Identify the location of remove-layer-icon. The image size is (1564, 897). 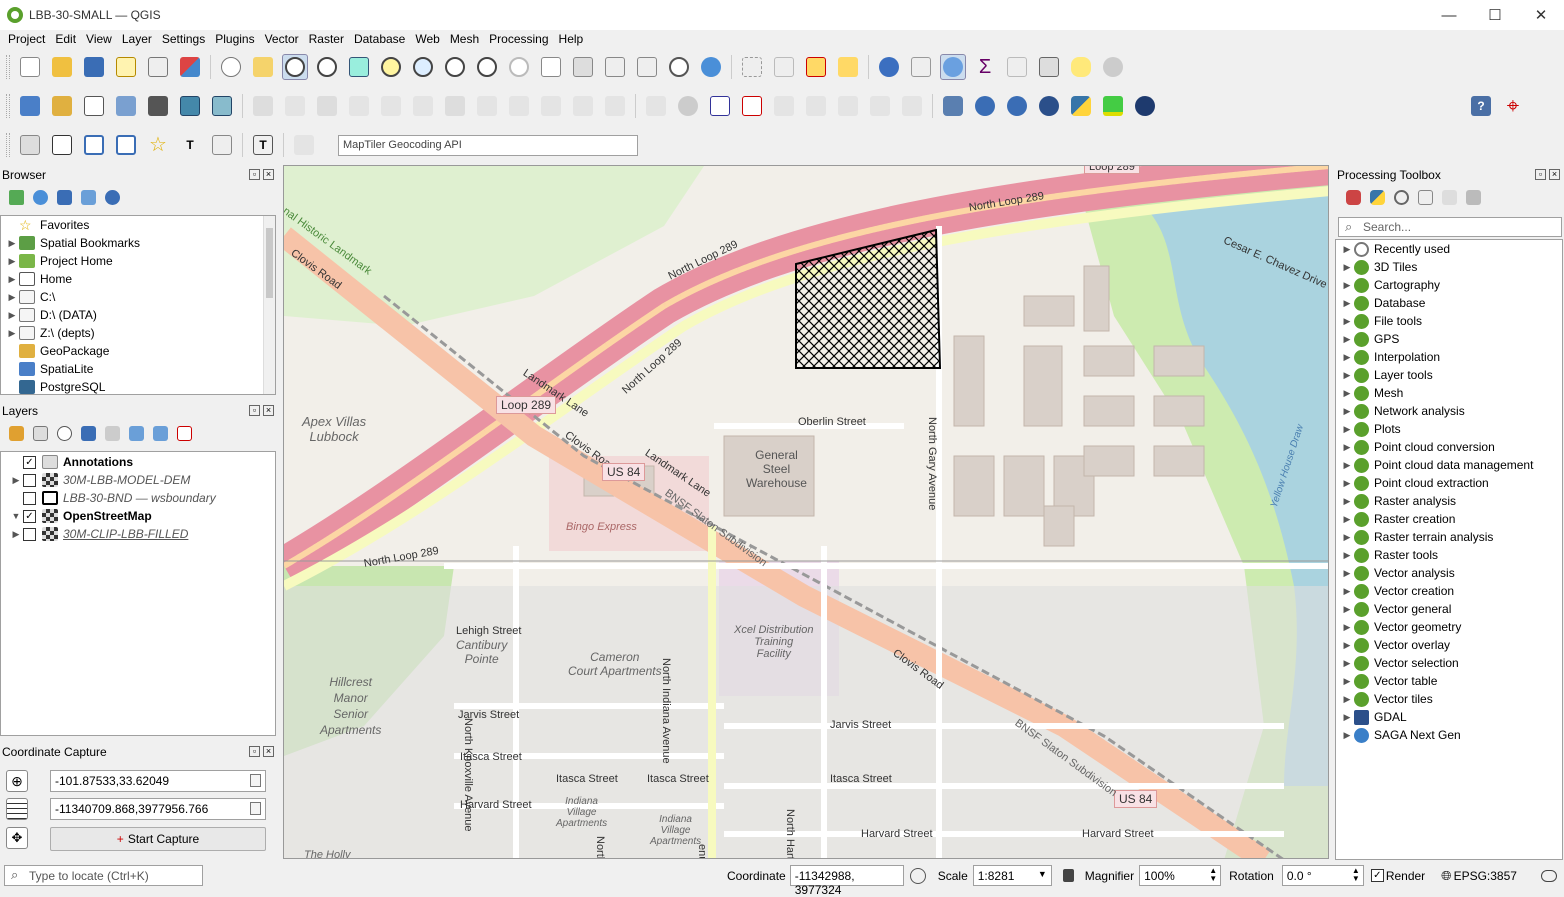
(184, 433).